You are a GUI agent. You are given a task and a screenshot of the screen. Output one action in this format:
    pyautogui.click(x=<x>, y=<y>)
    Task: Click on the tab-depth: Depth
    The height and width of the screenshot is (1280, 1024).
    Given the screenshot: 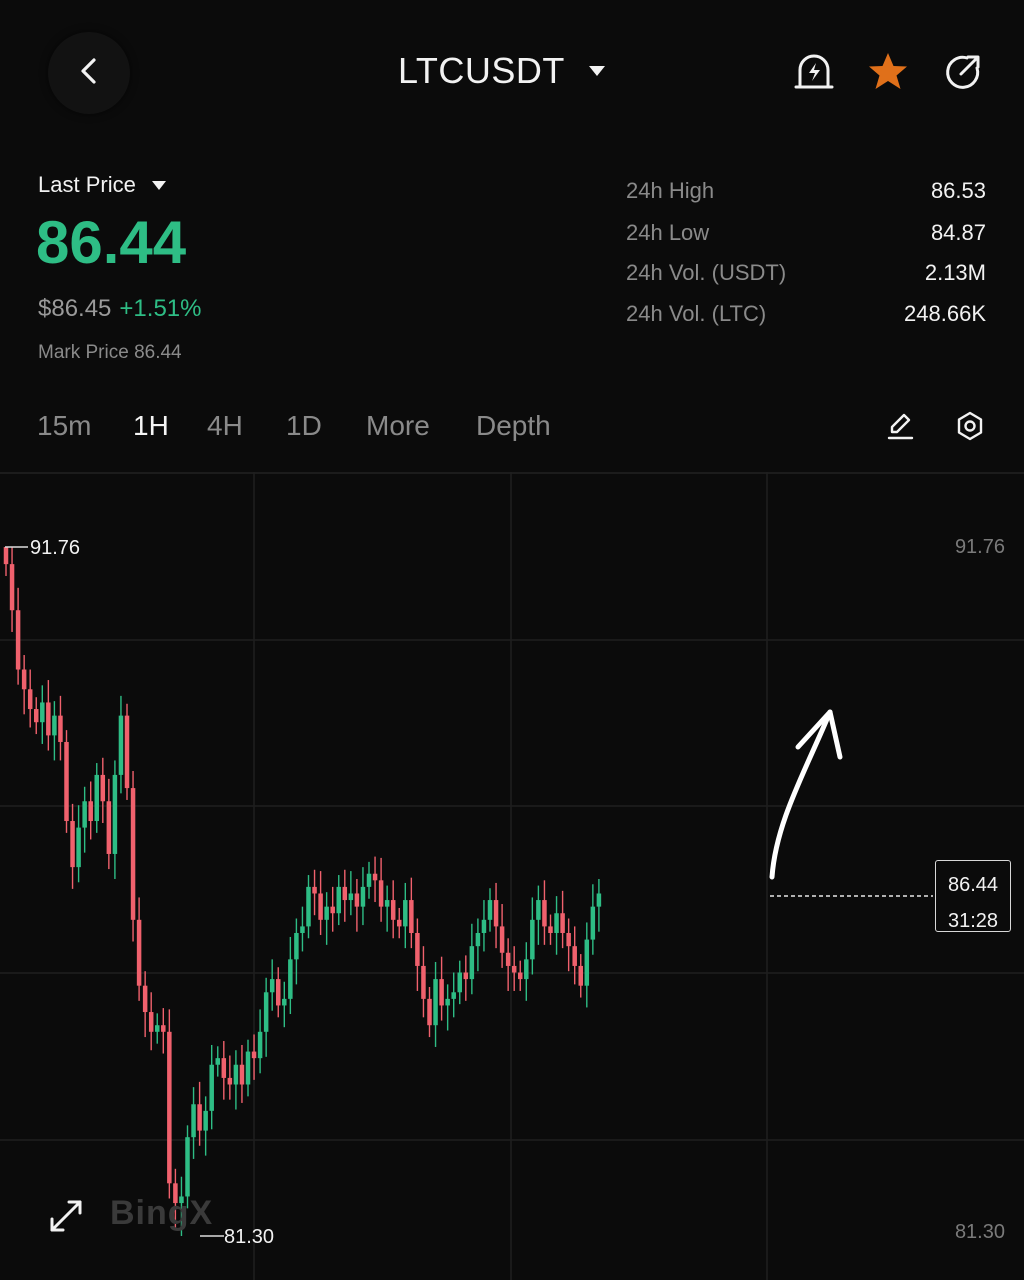 What is the action you would take?
    pyautogui.click(x=513, y=426)
    